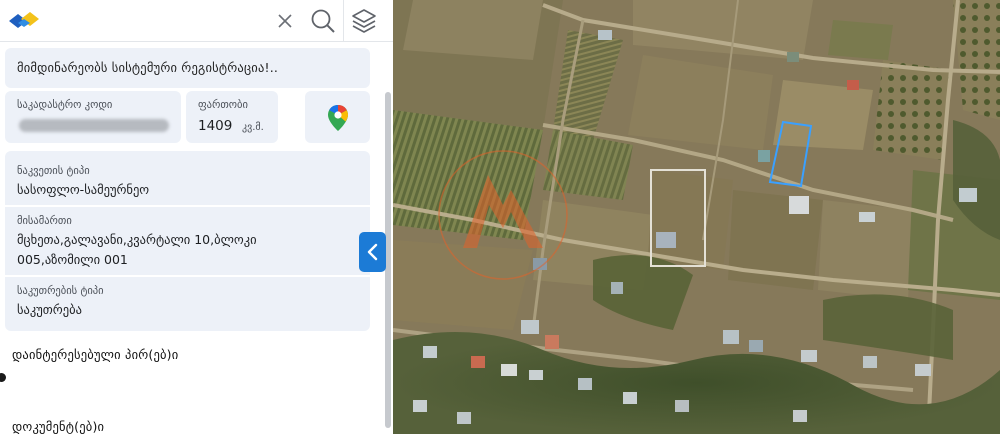 Image resolution: width=1000 pixels, height=434 pixels. Describe the element at coordinates (137, 239) in the screenshot. I see `address-line-1: მცხეთა,გალავანი,კვარტალი 10,ბლოკი` at that location.